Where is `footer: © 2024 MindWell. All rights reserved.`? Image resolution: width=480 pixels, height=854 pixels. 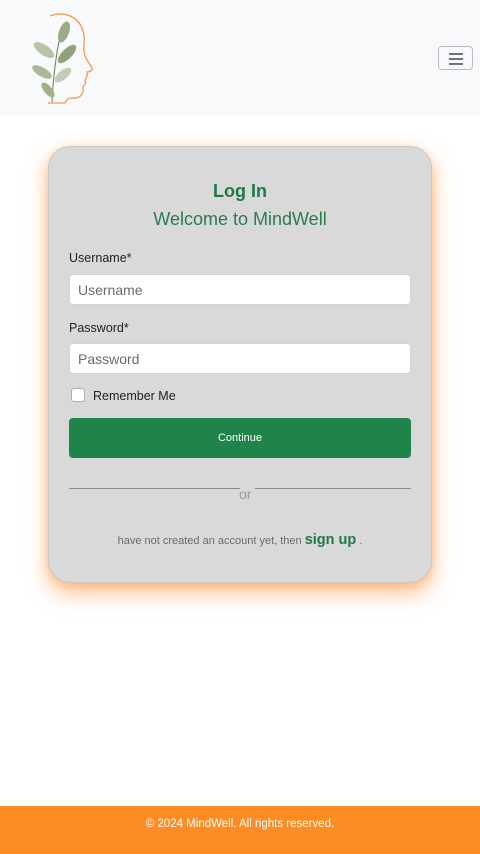 footer: © 2024 MindWell. All rights reserved. is located at coordinates (240, 830).